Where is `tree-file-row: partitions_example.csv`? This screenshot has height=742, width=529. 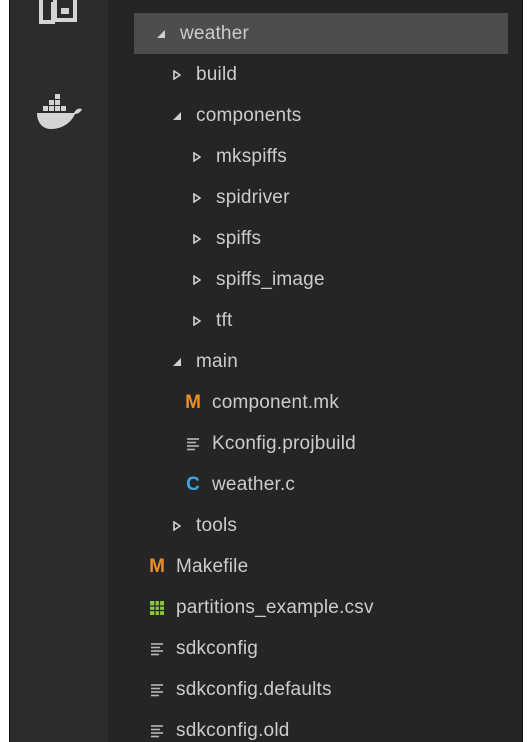 tree-file-row: partitions_example.csv is located at coordinates (315, 607).